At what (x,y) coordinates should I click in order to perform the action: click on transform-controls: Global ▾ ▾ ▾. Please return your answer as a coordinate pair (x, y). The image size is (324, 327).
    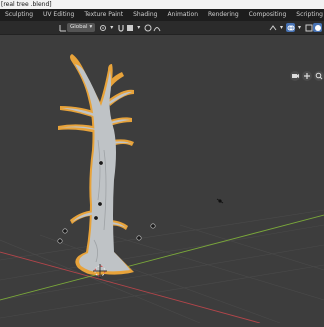
    Looking at the image, I should click on (109, 27).